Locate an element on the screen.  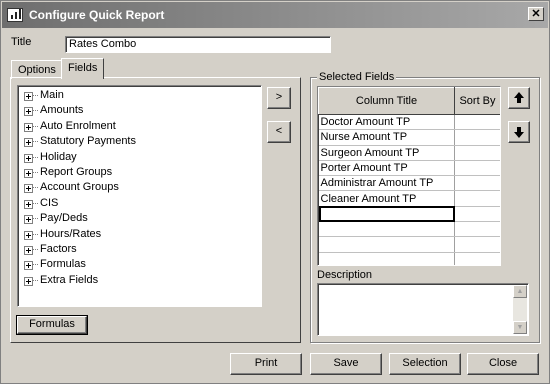
column-title-cell: Porter Amount TP is located at coordinates (386, 168).